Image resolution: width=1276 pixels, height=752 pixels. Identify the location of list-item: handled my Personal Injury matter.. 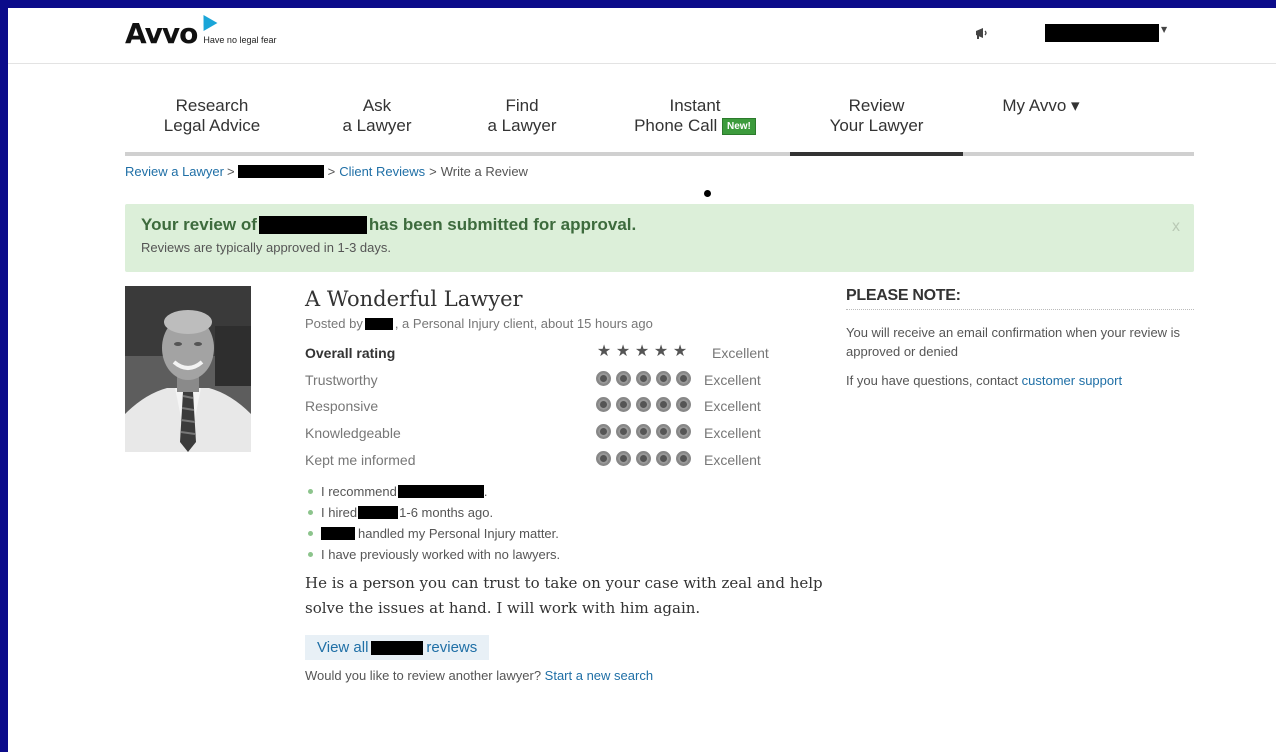
(570, 533).